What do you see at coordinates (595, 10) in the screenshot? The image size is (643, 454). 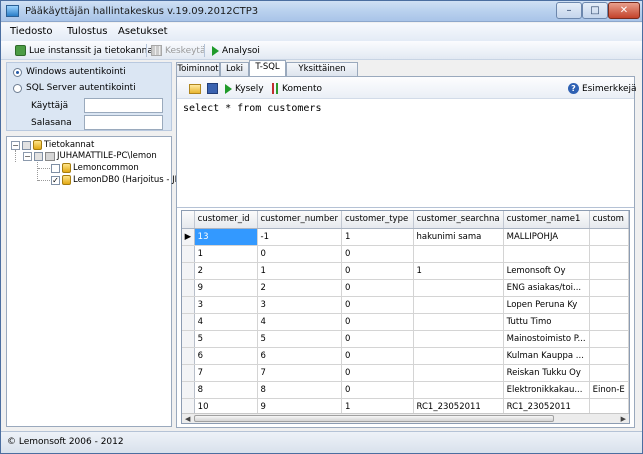 I see `maximize-button: □` at bounding box center [595, 10].